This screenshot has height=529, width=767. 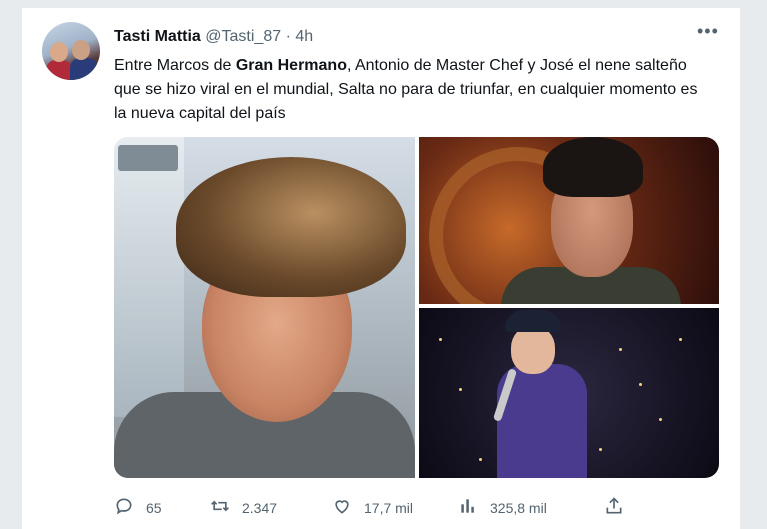 What do you see at coordinates (138, 507) in the screenshot?
I see `reply-button: 65` at bounding box center [138, 507].